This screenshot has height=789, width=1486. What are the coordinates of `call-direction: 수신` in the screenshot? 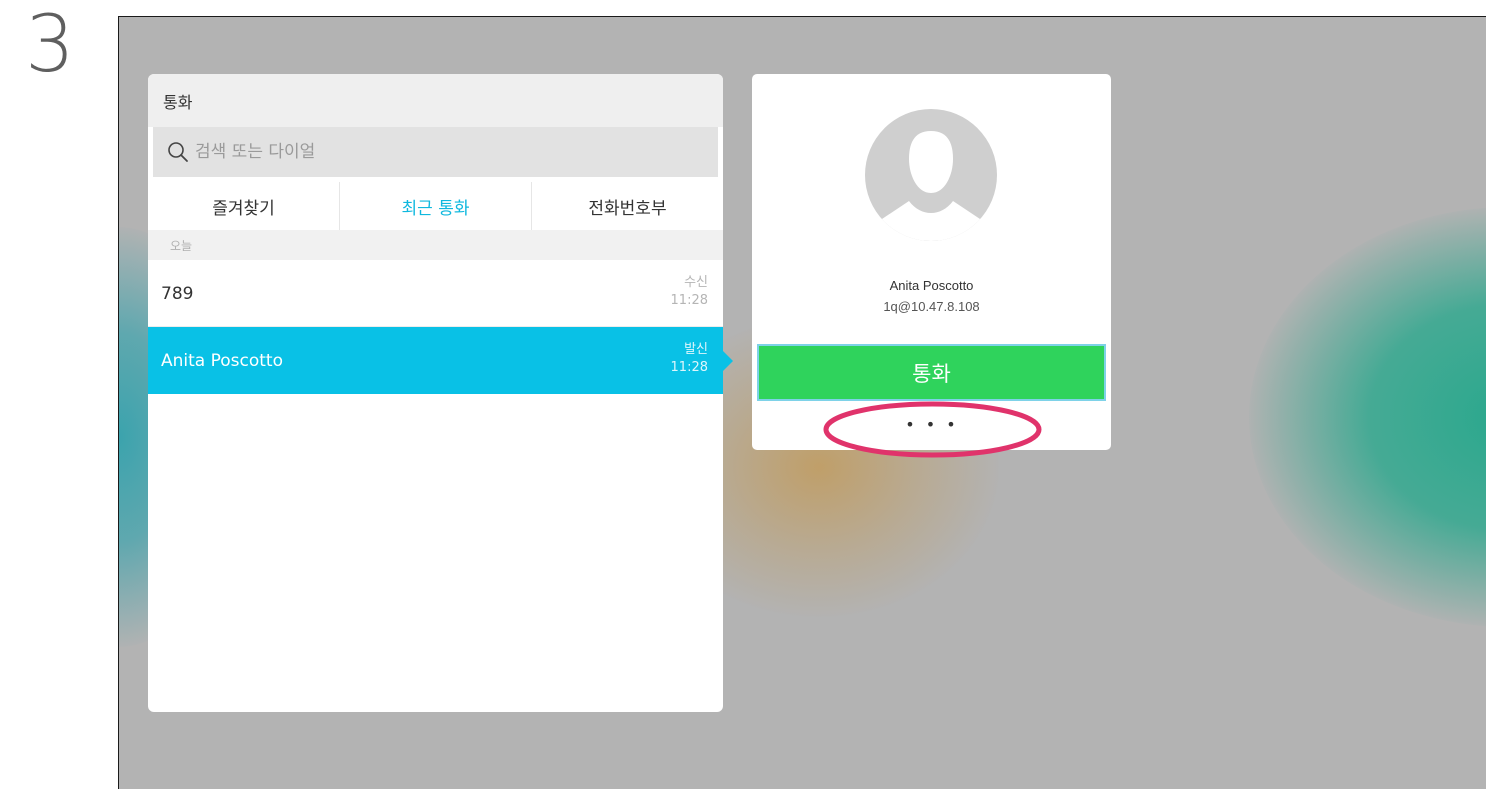 It's located at (696, 282).